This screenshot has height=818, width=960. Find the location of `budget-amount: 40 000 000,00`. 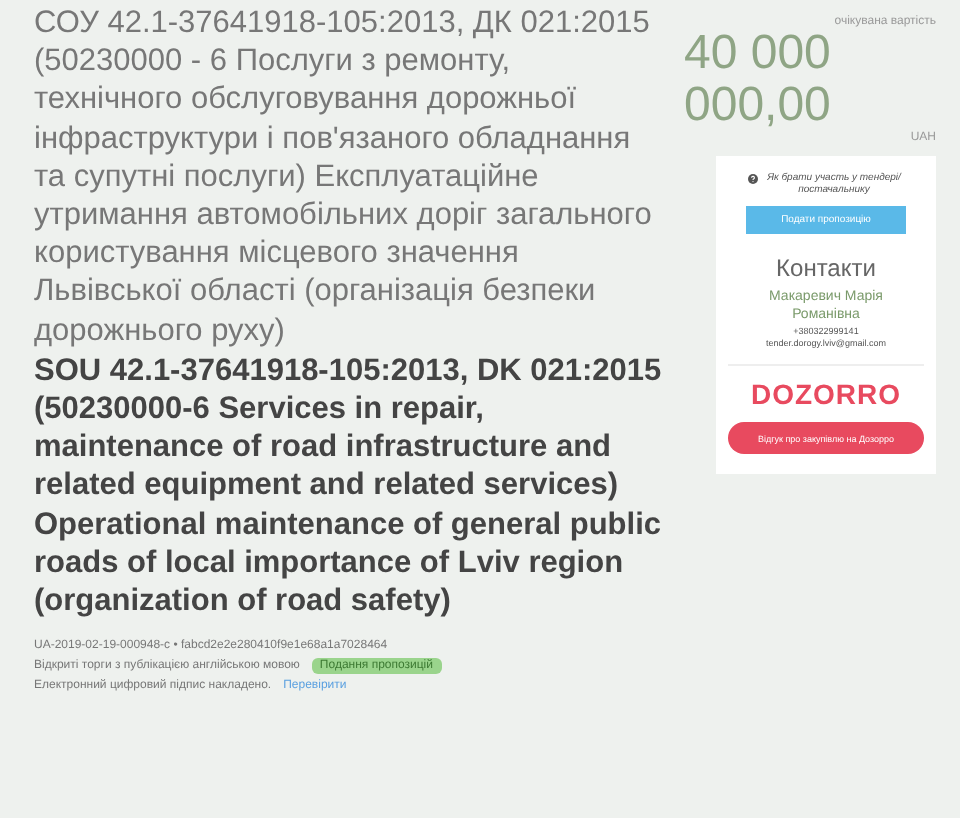

budget-amount: 40 000 000,00 is located at coordinates (758, 80).